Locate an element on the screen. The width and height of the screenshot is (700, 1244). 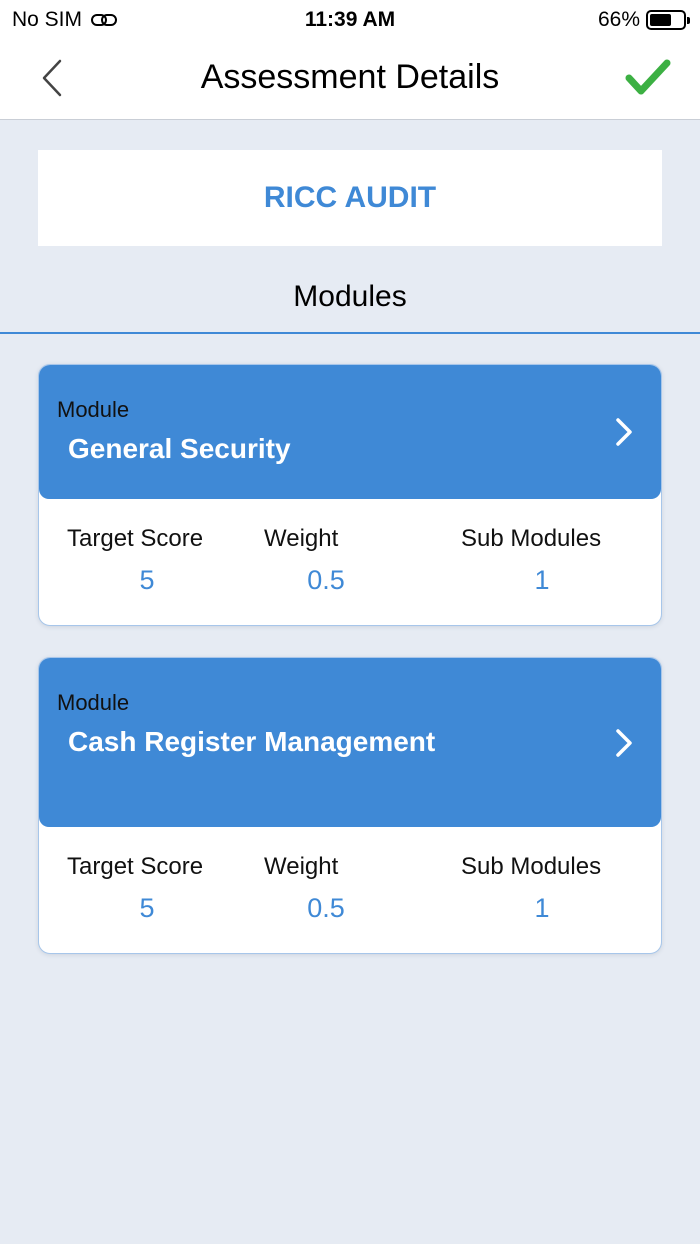
modules-heading: Modules is located at coordinates (350, 296).